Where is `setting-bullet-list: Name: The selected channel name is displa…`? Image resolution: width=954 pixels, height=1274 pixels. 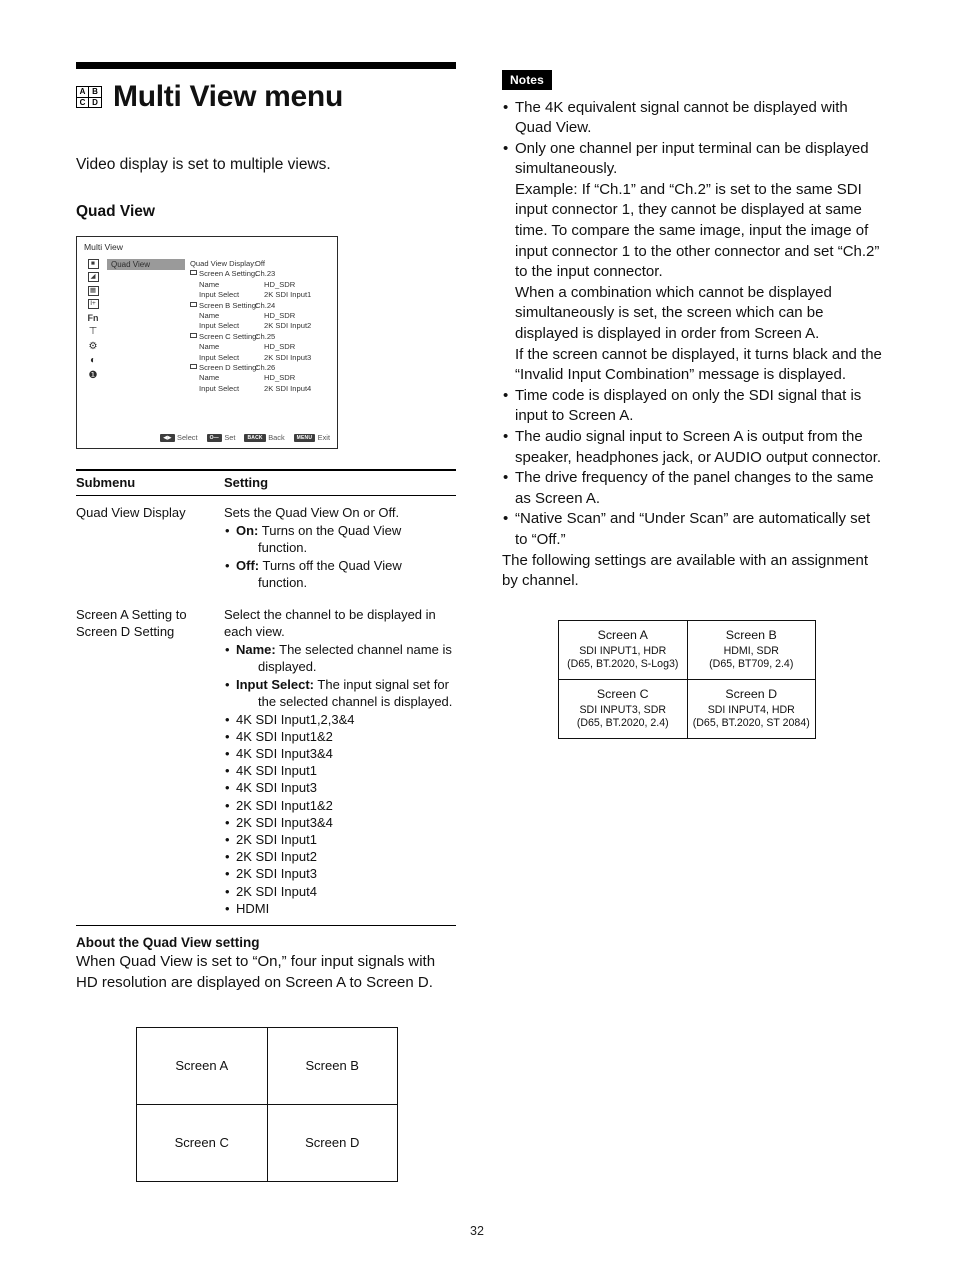
setting-bullet-list: Name: The selected channel name is displa… is located at coordinates (340, 676).